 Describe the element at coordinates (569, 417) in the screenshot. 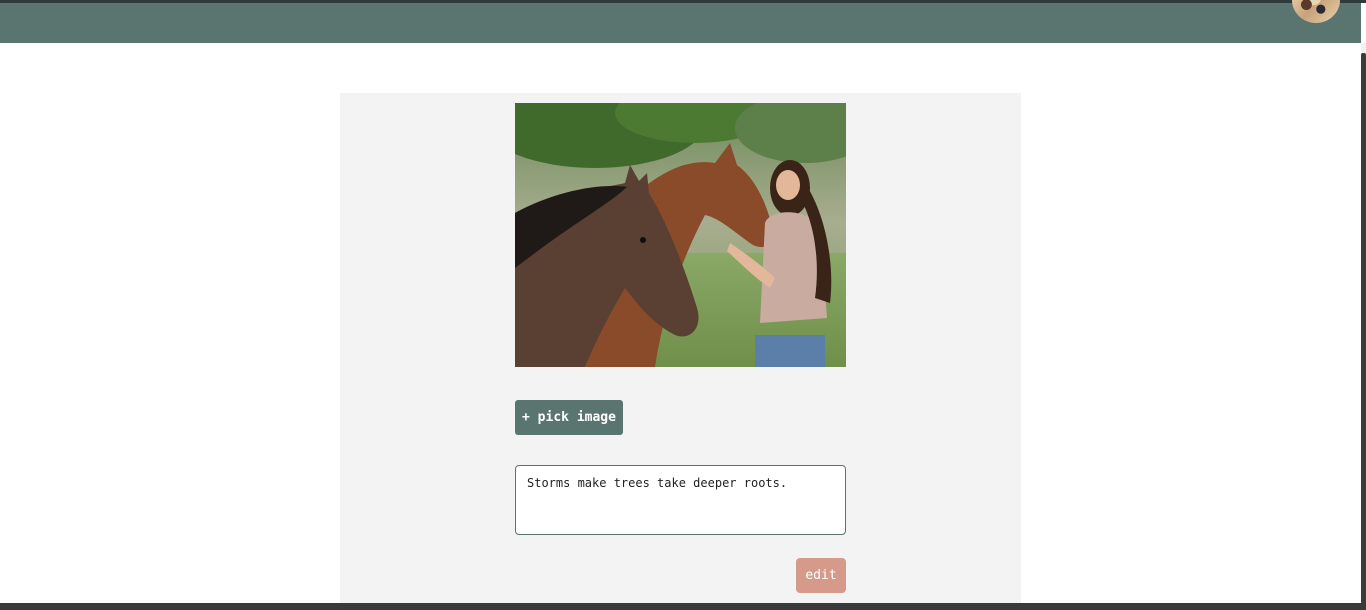

I see `pick-image-button: + pick image` at that location.